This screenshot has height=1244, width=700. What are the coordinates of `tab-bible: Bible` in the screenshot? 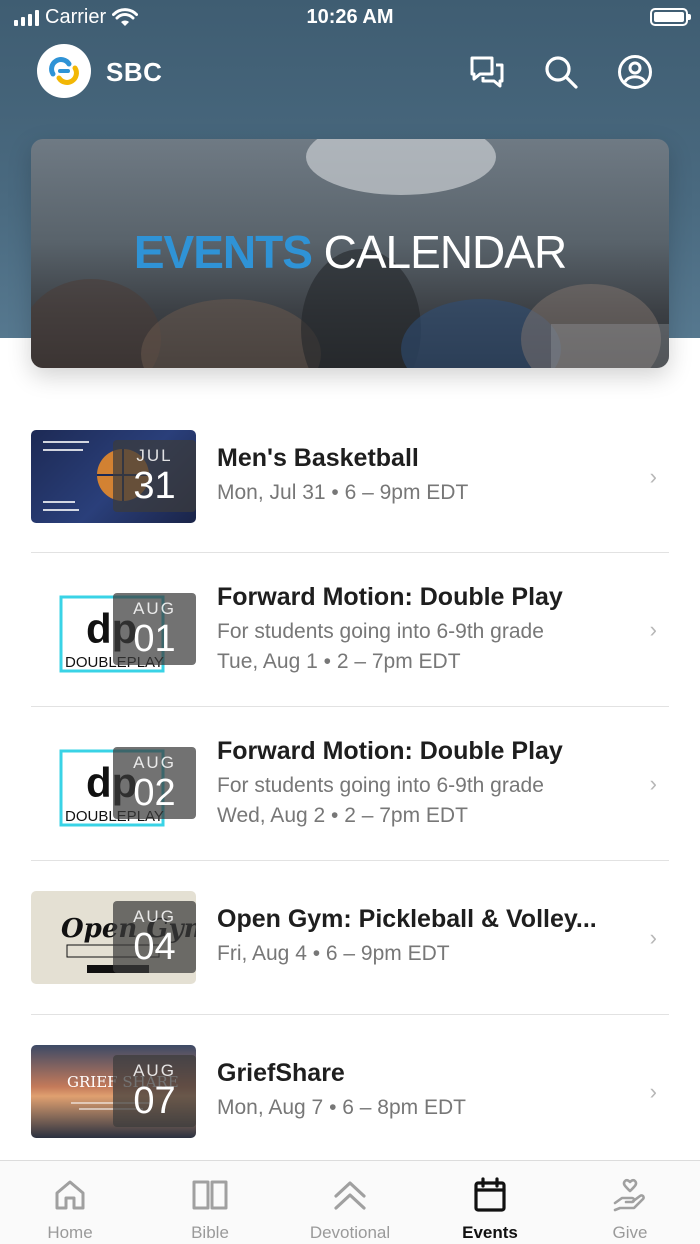 It's located at (210, 1202).